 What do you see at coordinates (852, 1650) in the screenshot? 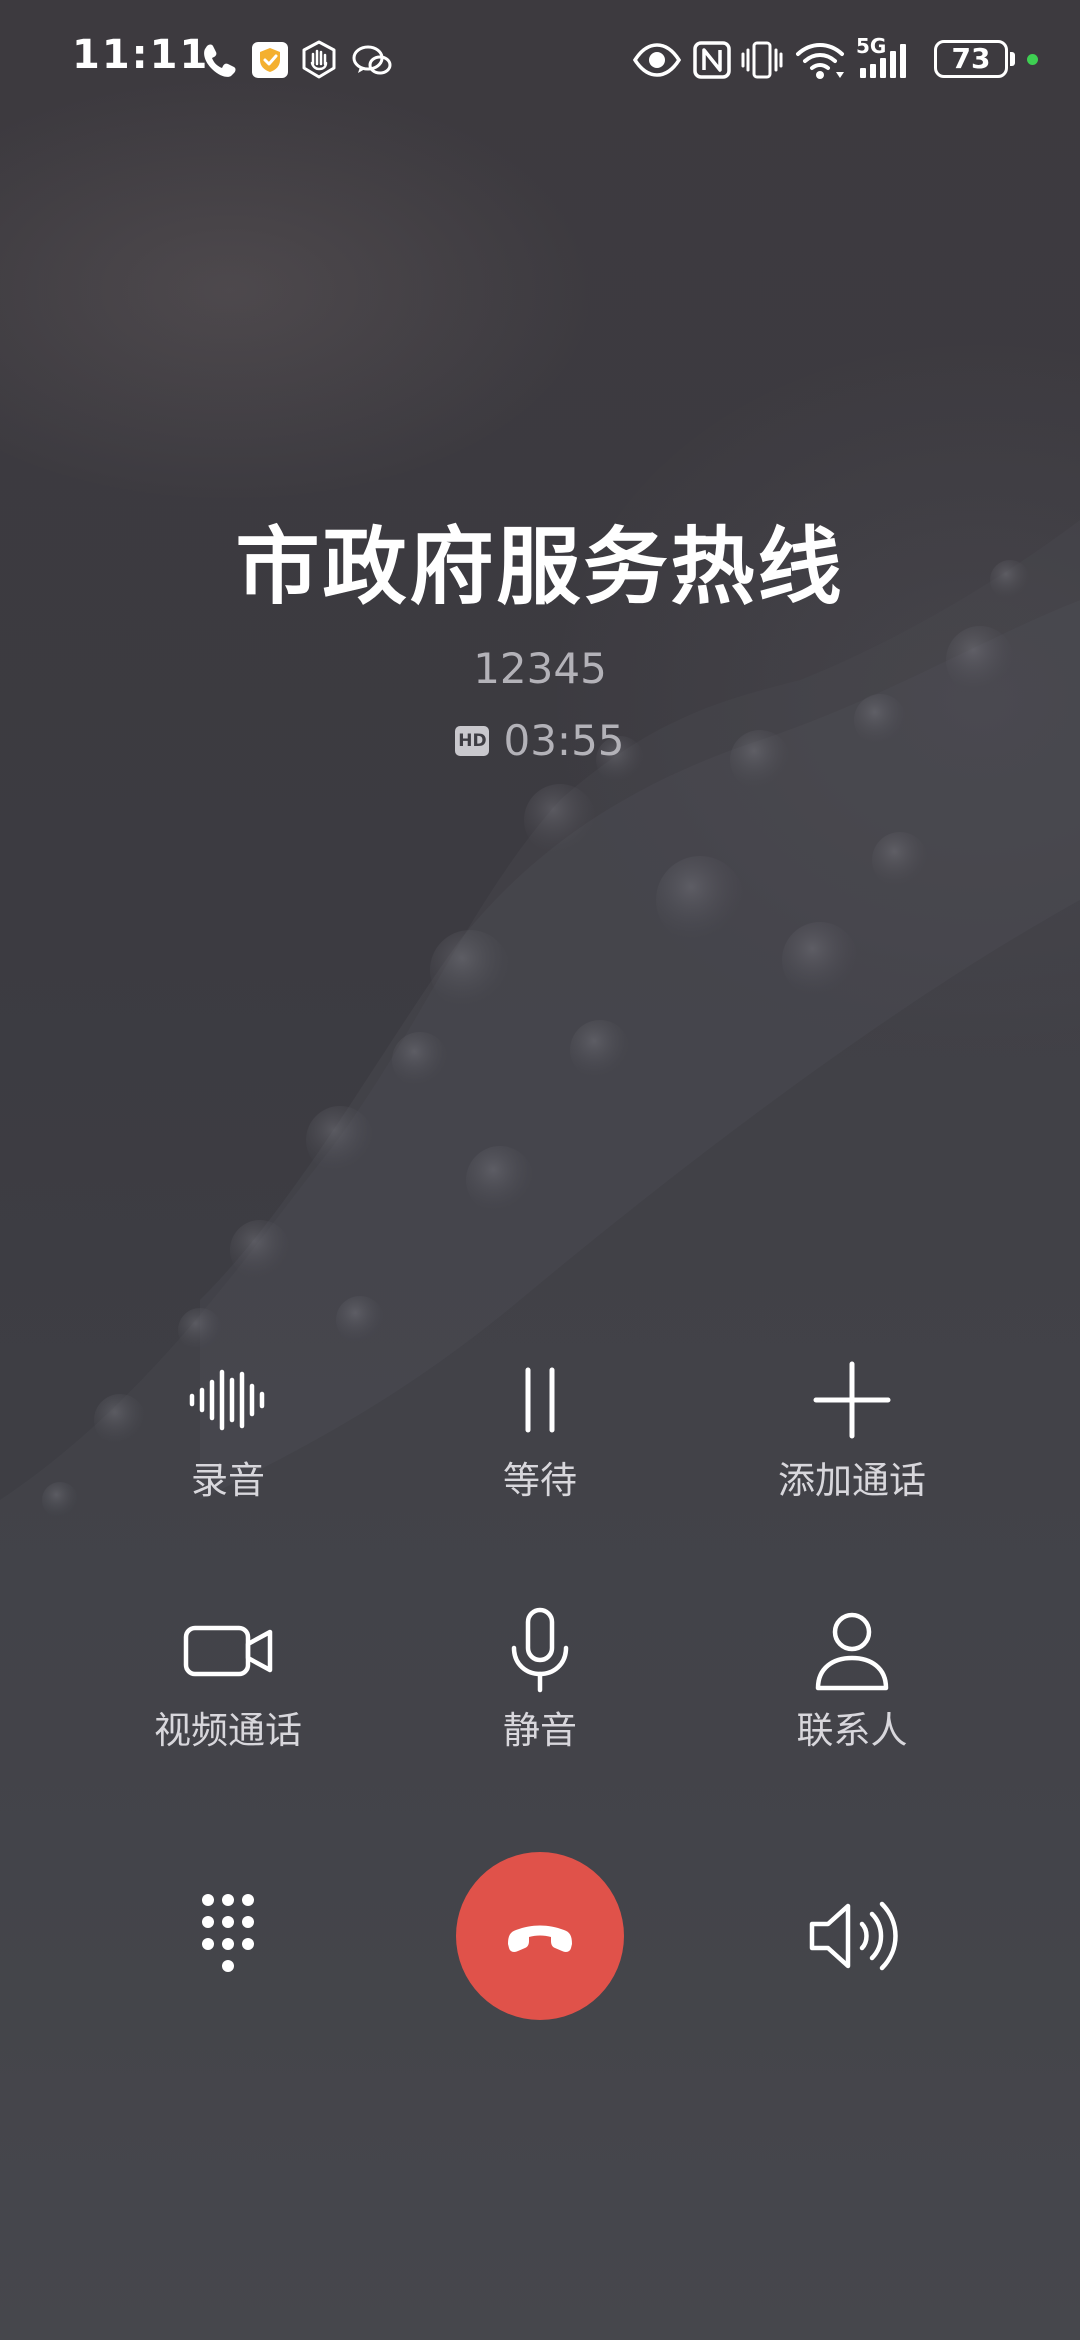
I see `person-icon` at bounding box center [852, 1650].